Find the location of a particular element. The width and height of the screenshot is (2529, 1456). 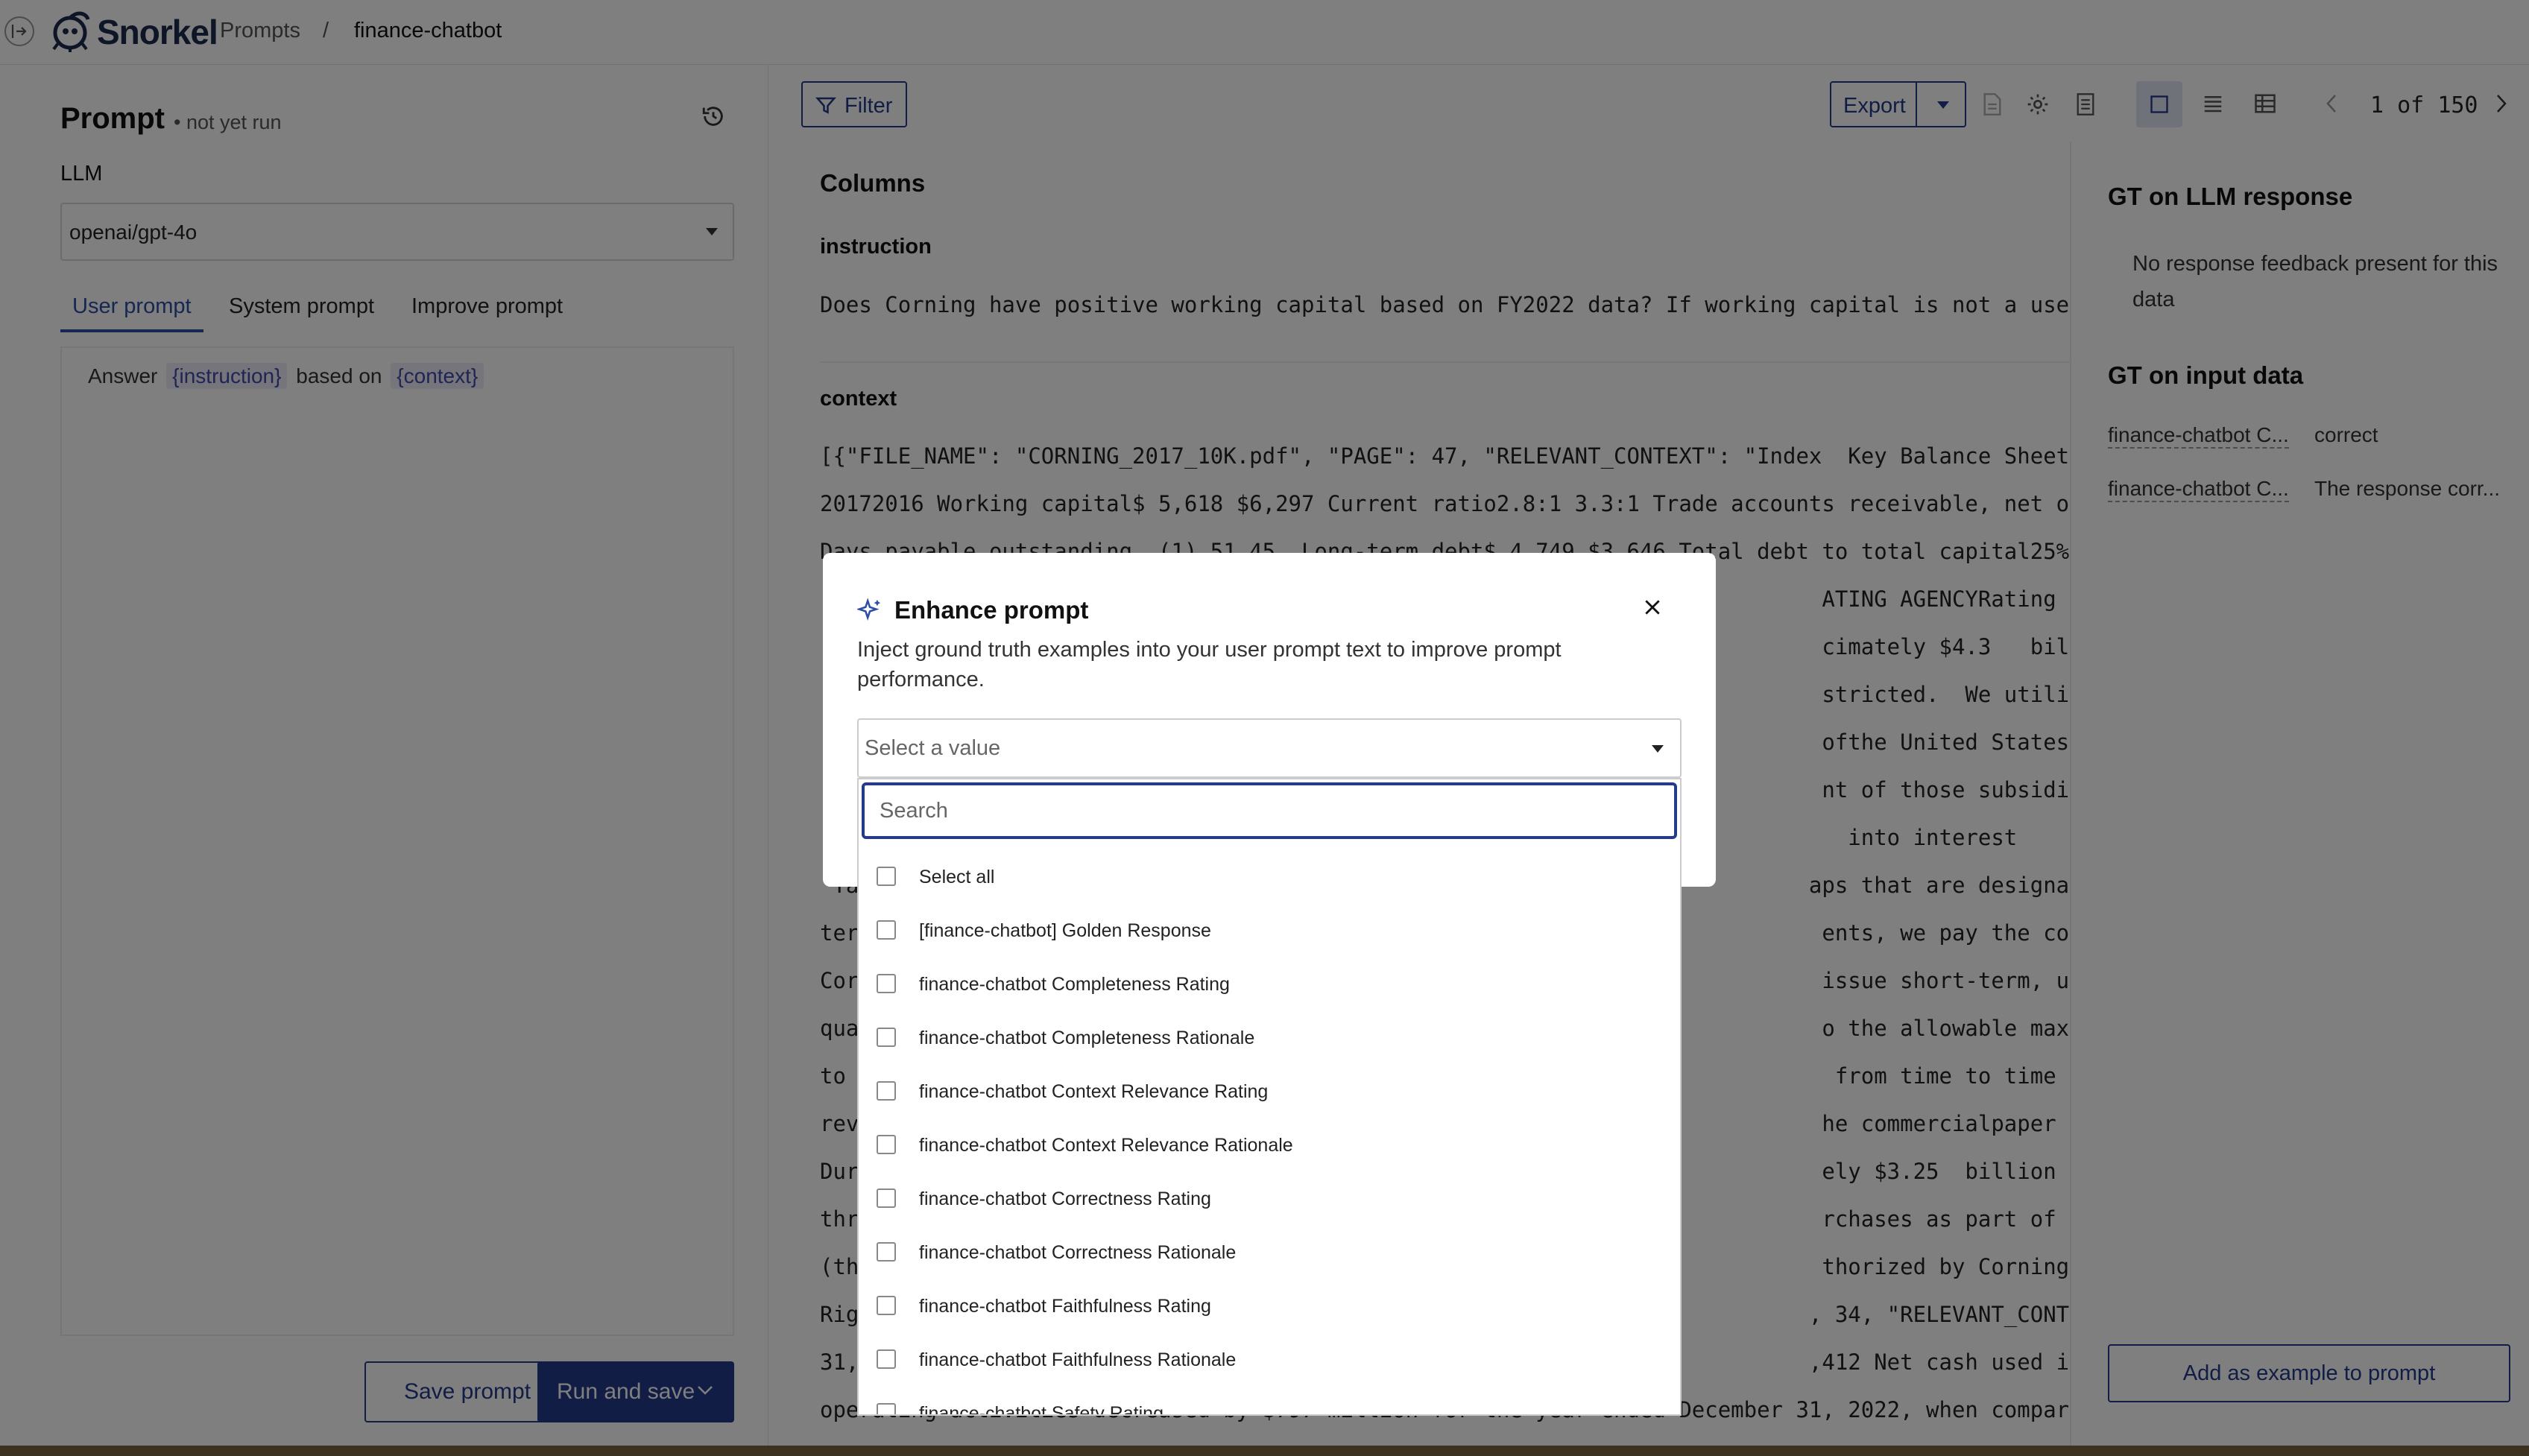

value-select-placeholder: Select a value is located at coordinates (933, 748).